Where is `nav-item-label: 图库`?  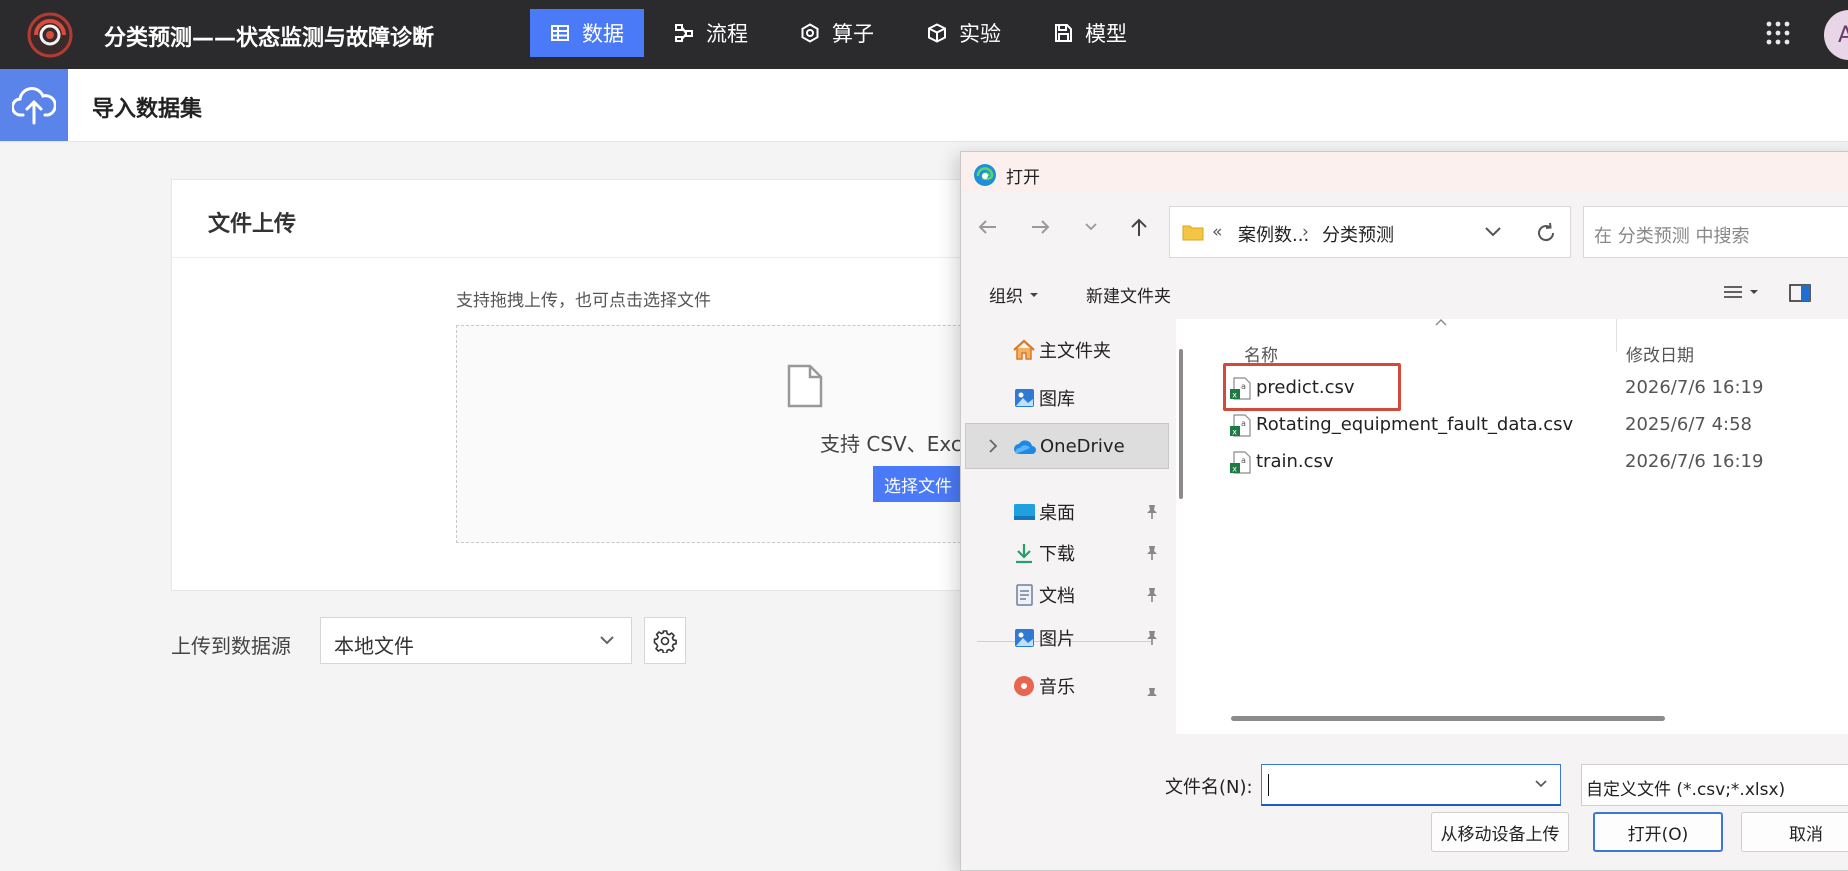
nav-item-label: 图库 is located at coordinates (1057, 399).